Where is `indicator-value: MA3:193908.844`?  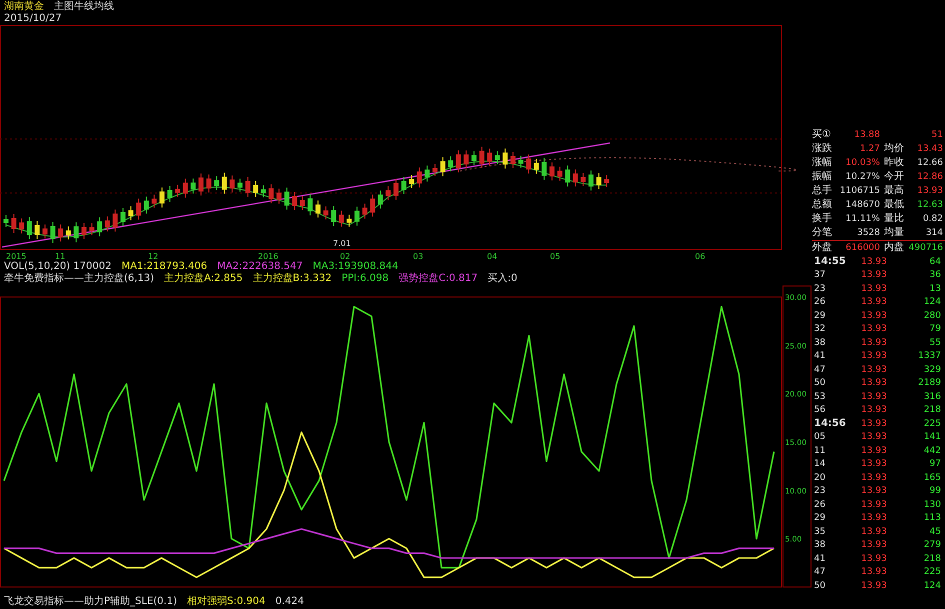
indicator-value: MA3:193908.844 is located at coordinates (355, 267).